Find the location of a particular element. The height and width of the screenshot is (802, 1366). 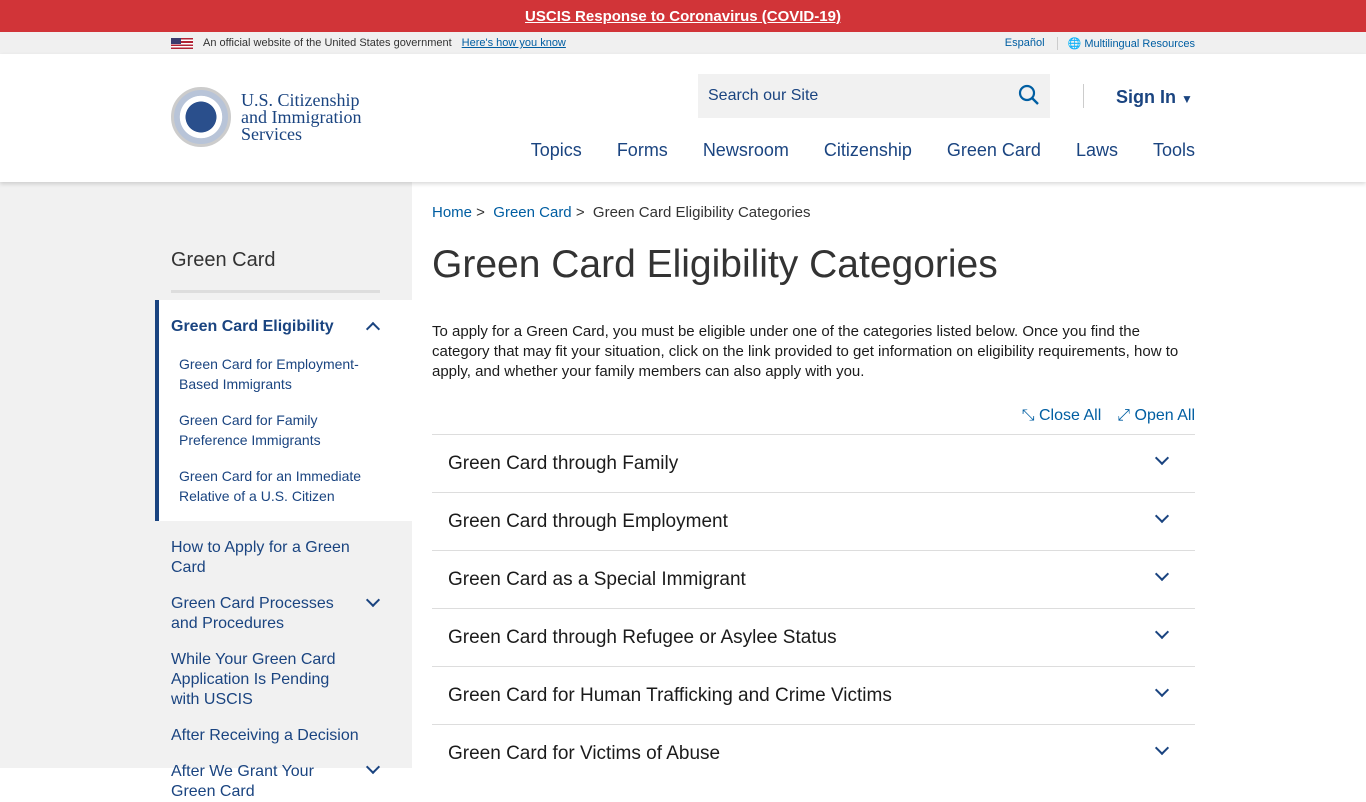

sidebar-item: After Receiving a Decision is located at coordinates (291, 736).